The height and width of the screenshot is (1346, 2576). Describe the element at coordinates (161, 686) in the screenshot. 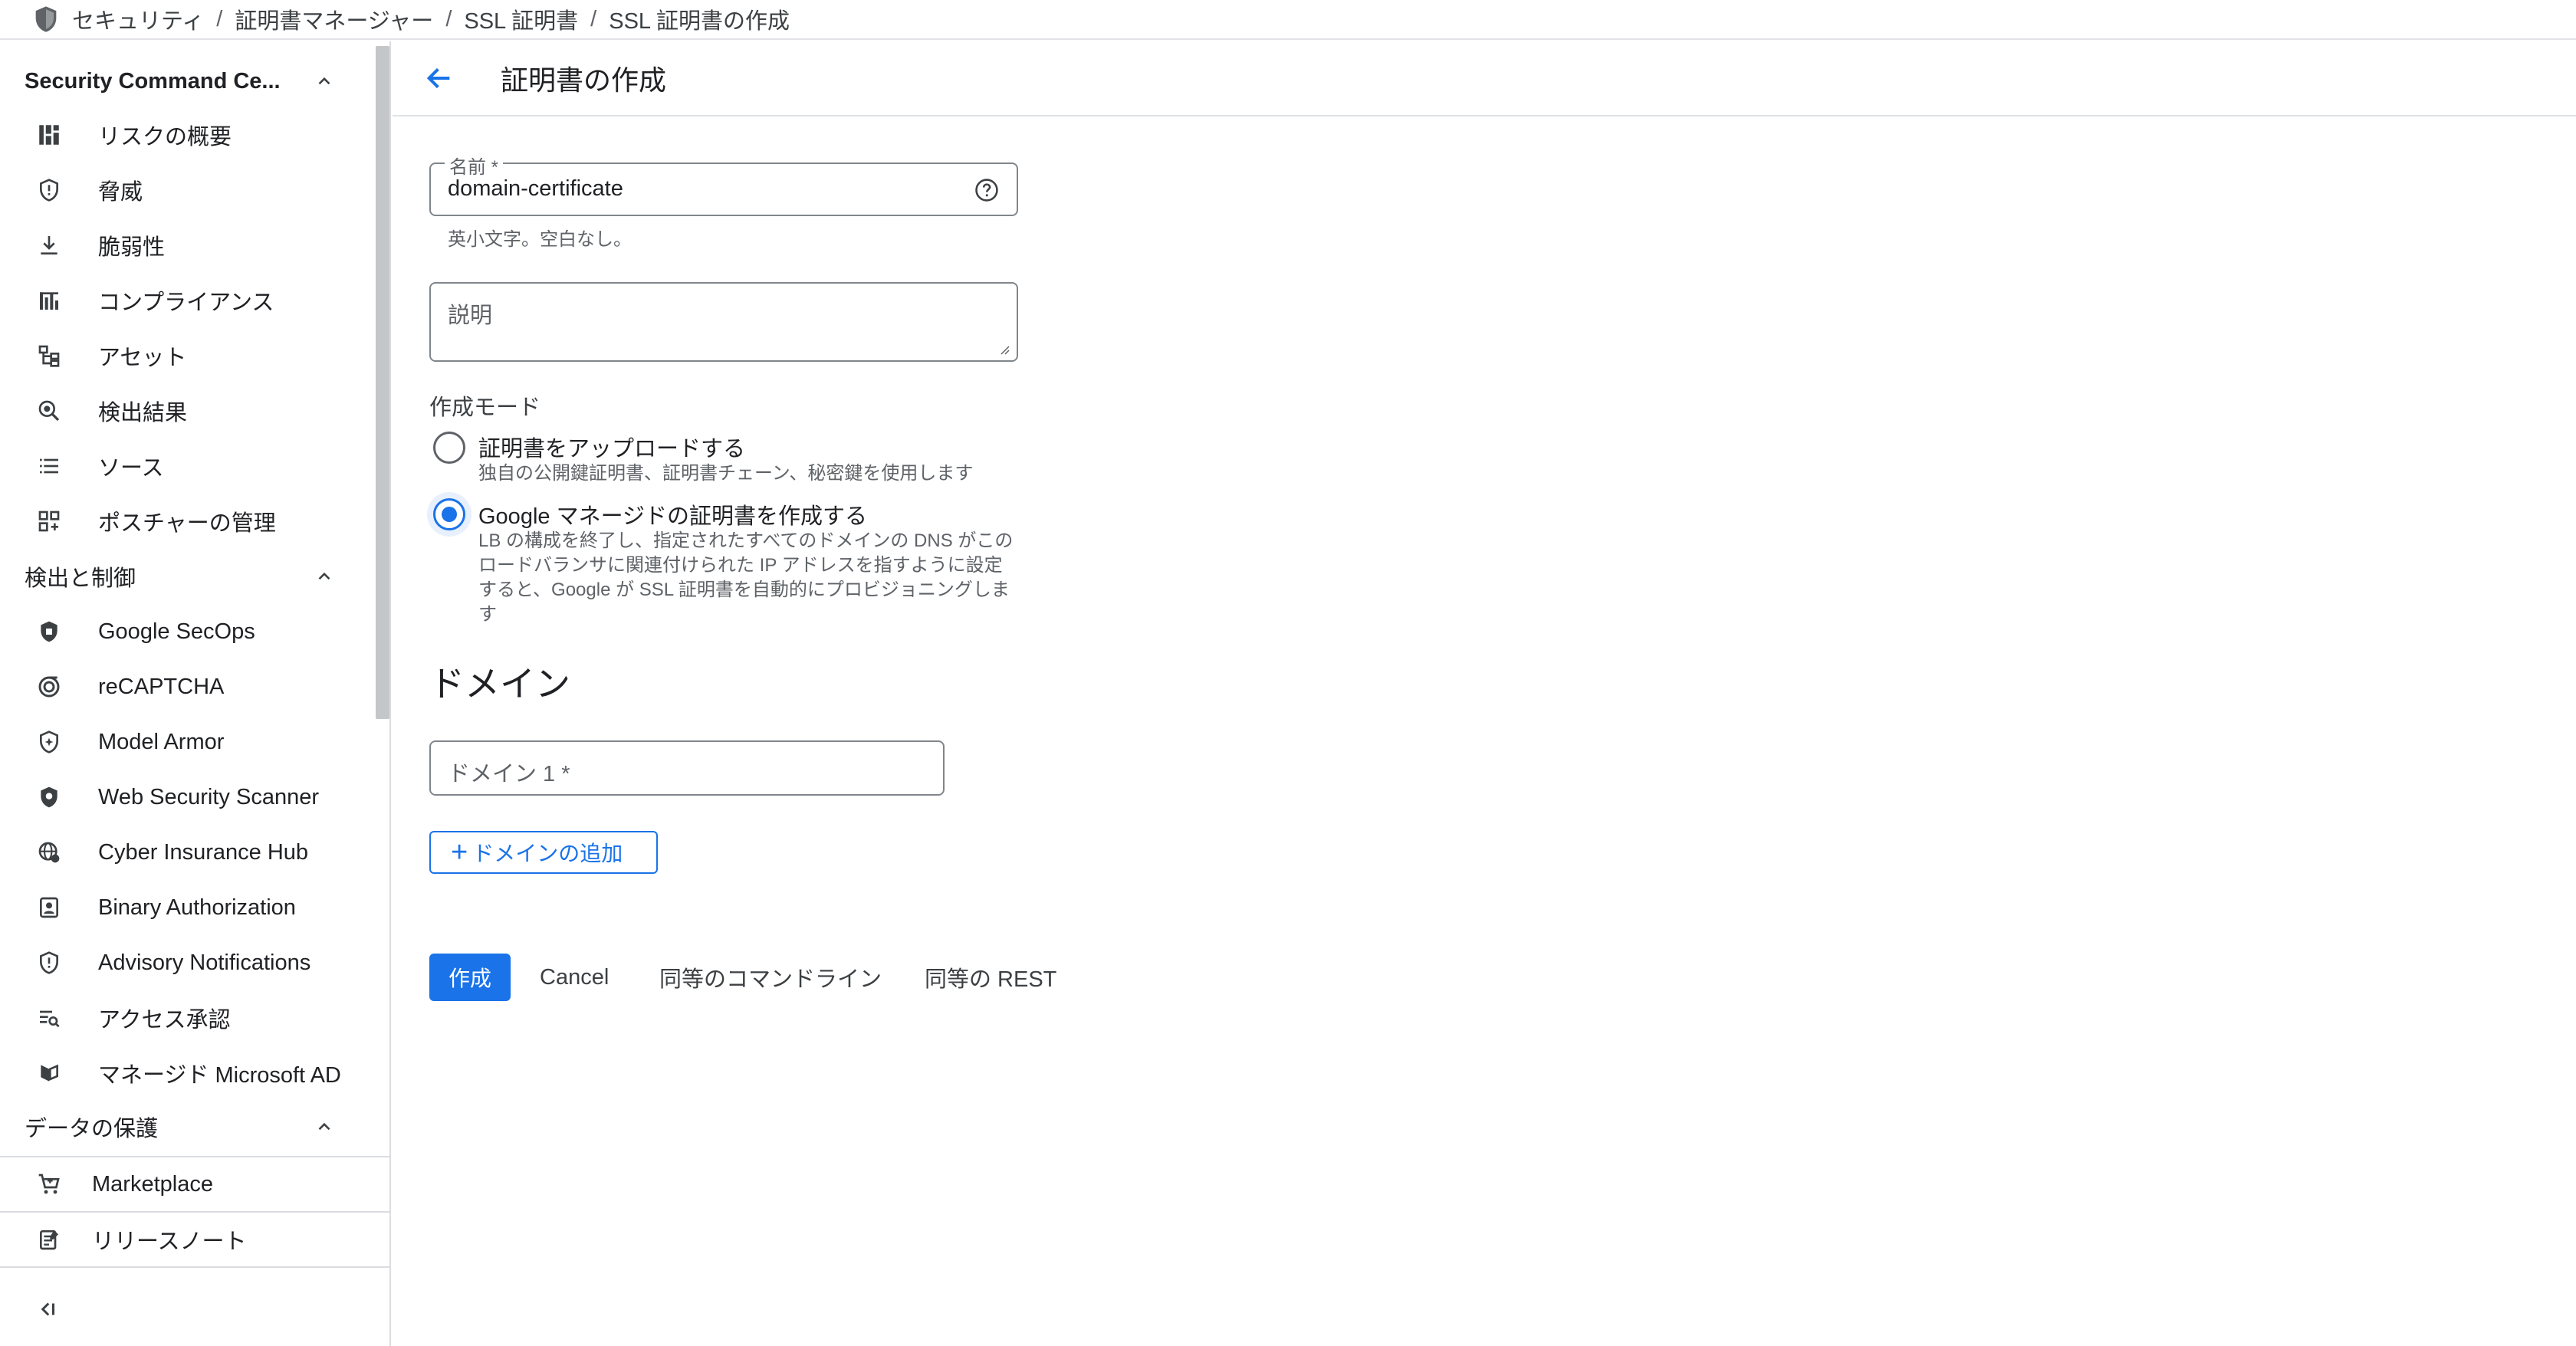

I see `sidebar-item-label: reCAPTCHA` at that location.